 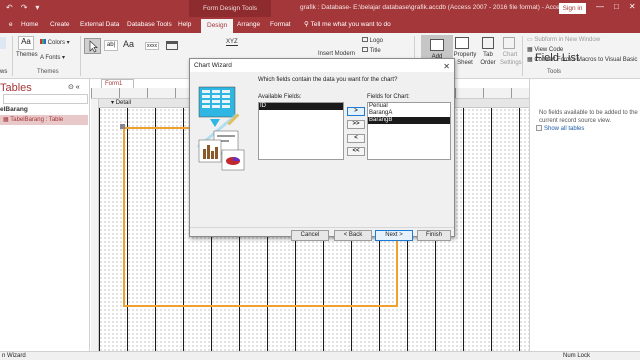 I want to click on button-separator, so click(x=322, y=227).